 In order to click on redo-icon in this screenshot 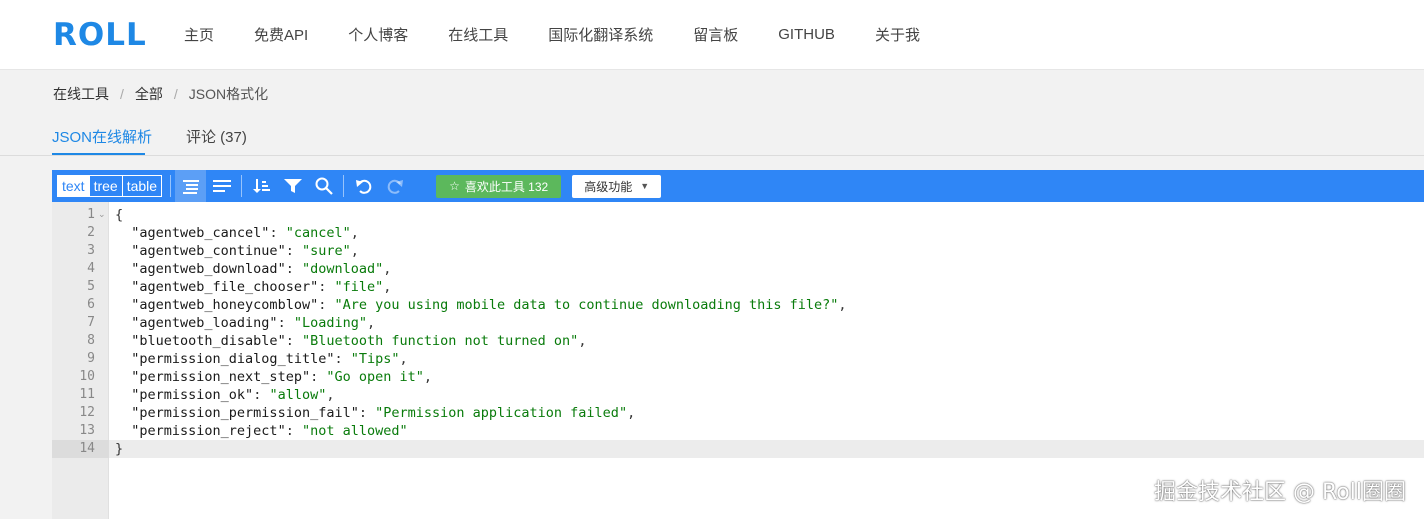, I will do `click(395, 186)`.